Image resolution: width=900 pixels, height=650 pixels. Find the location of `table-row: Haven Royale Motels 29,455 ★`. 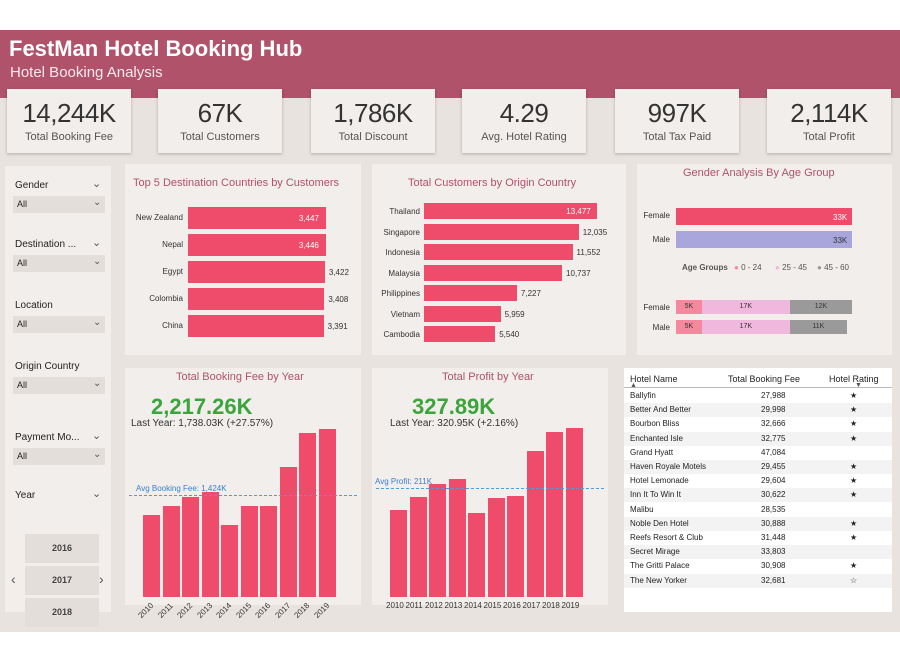

table-row: Haven Royale Motels 29,455 ★ is located at coordinates (758, 467).